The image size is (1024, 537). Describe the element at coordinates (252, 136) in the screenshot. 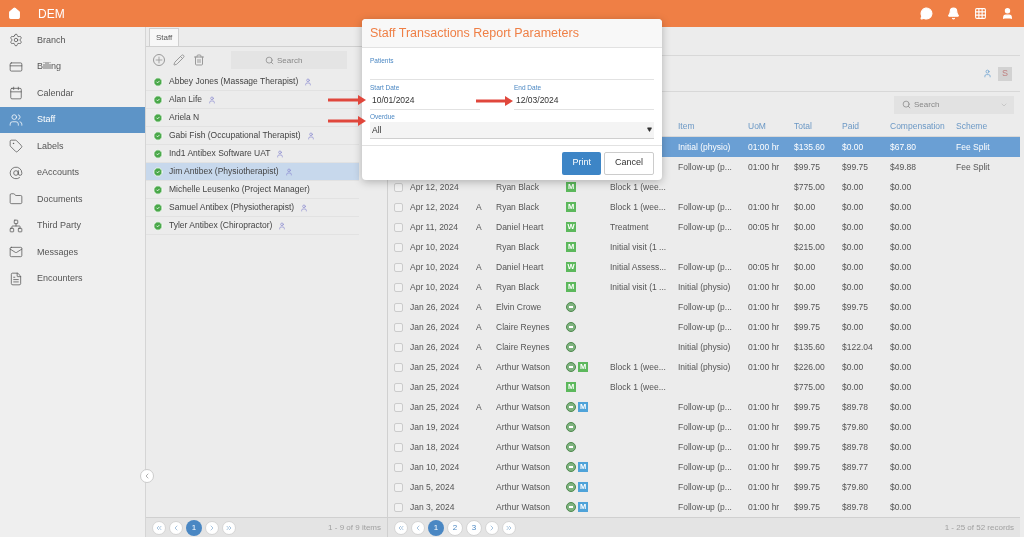

I see `staff-list-item: Gabi Fish (Occupational Therapist)` at that location.